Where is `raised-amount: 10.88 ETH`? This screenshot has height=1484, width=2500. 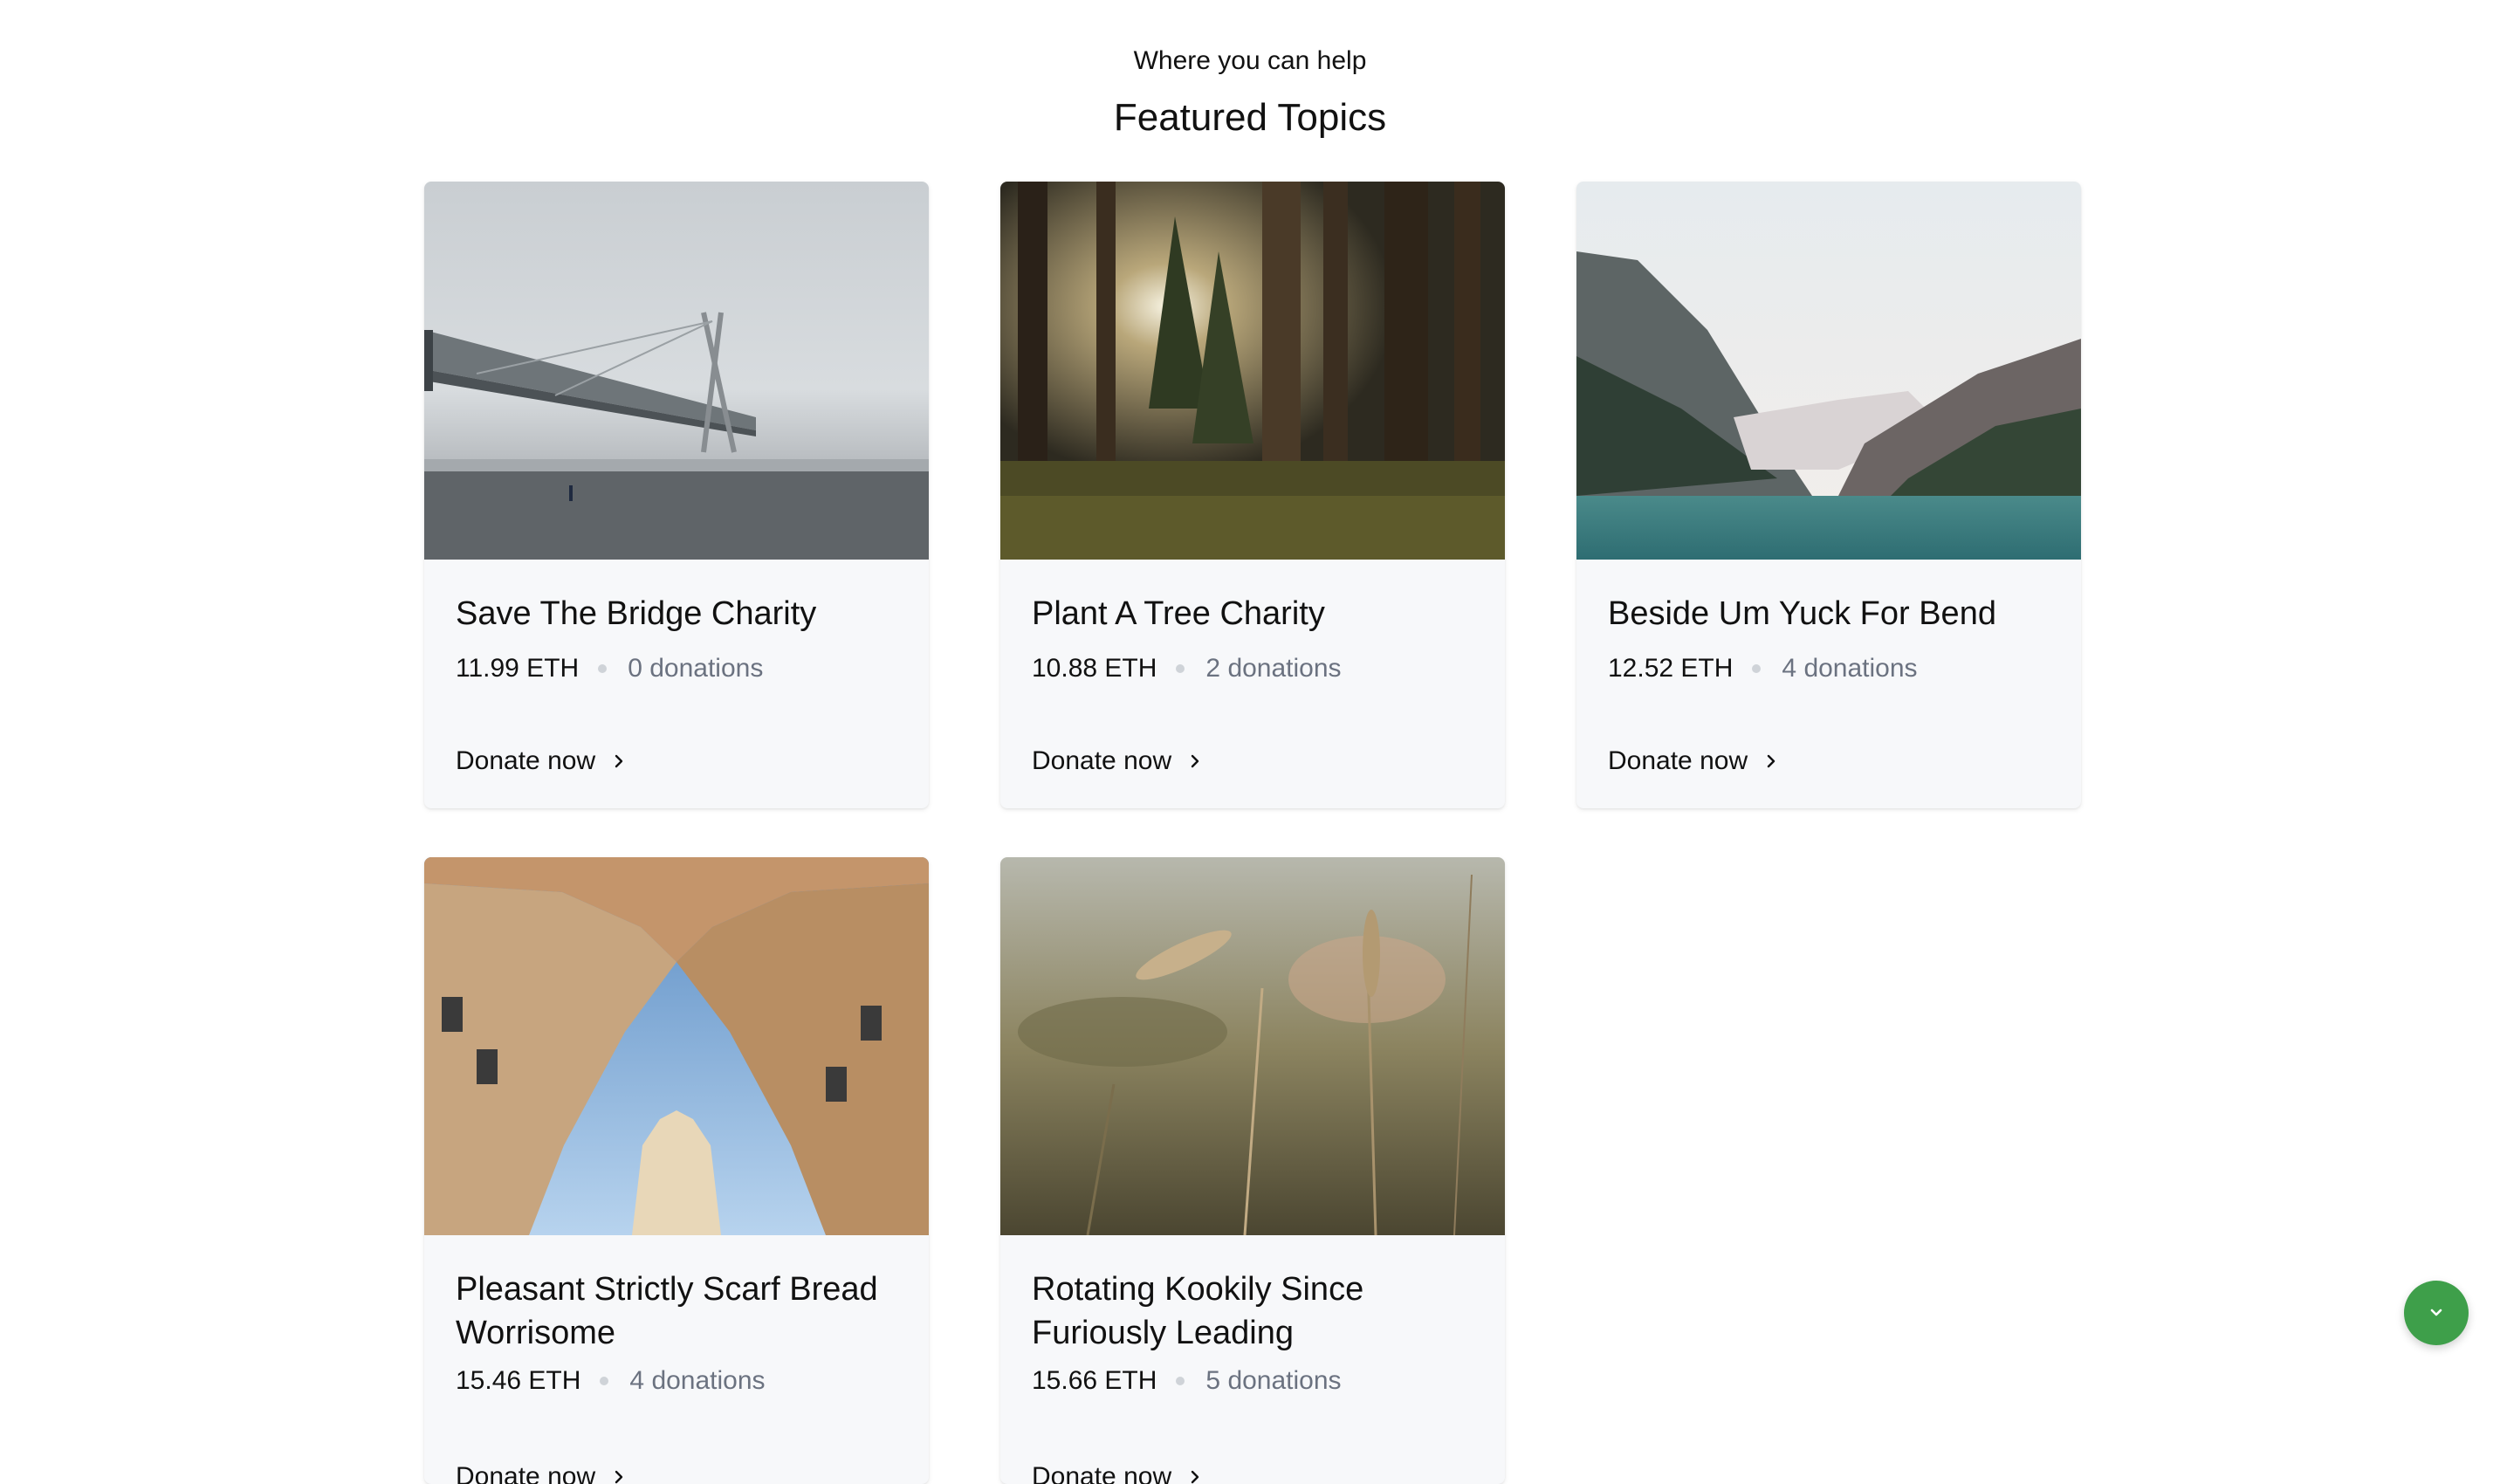 raised-amount: 10.88 ETH is located at coordinates (1094, 669).